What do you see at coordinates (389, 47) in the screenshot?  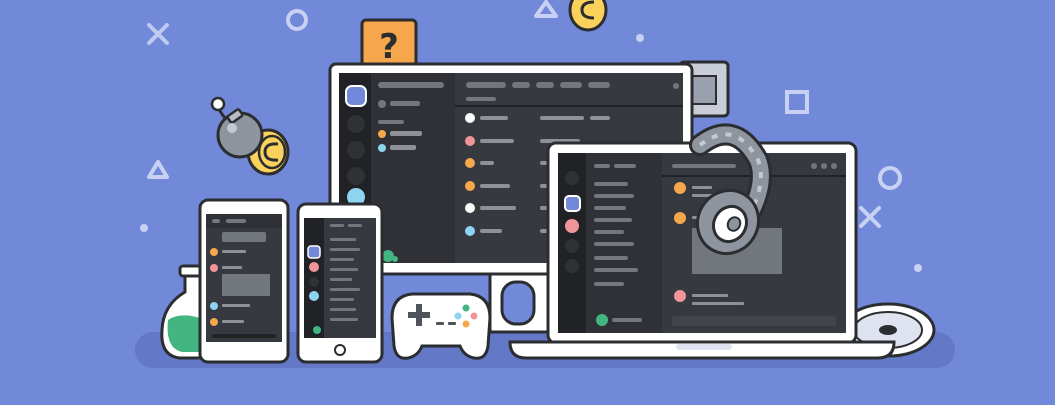 I see `question-block-label: ?` at bounding box center [389, 47].